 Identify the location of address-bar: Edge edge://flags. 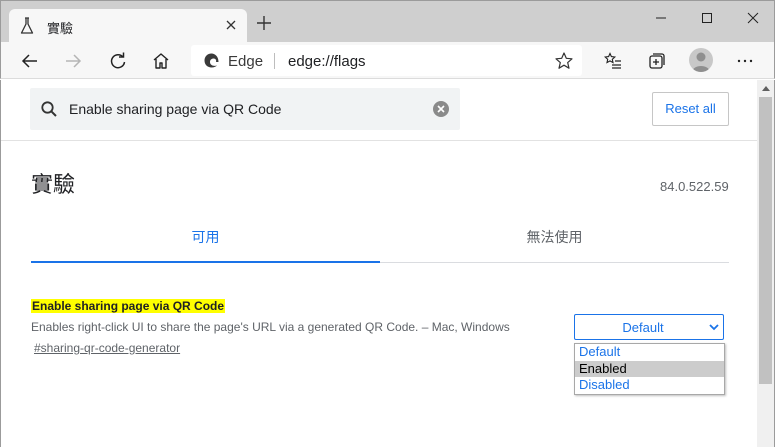
(386, 60).